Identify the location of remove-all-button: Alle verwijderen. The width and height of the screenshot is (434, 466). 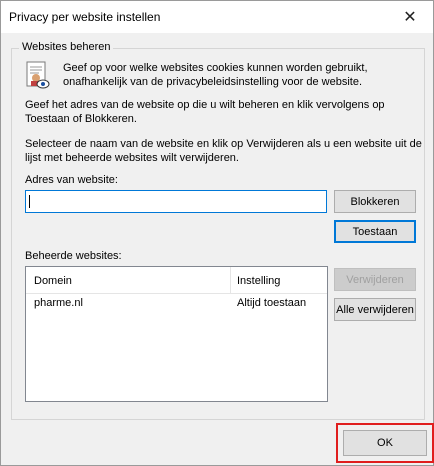
(375, 309).